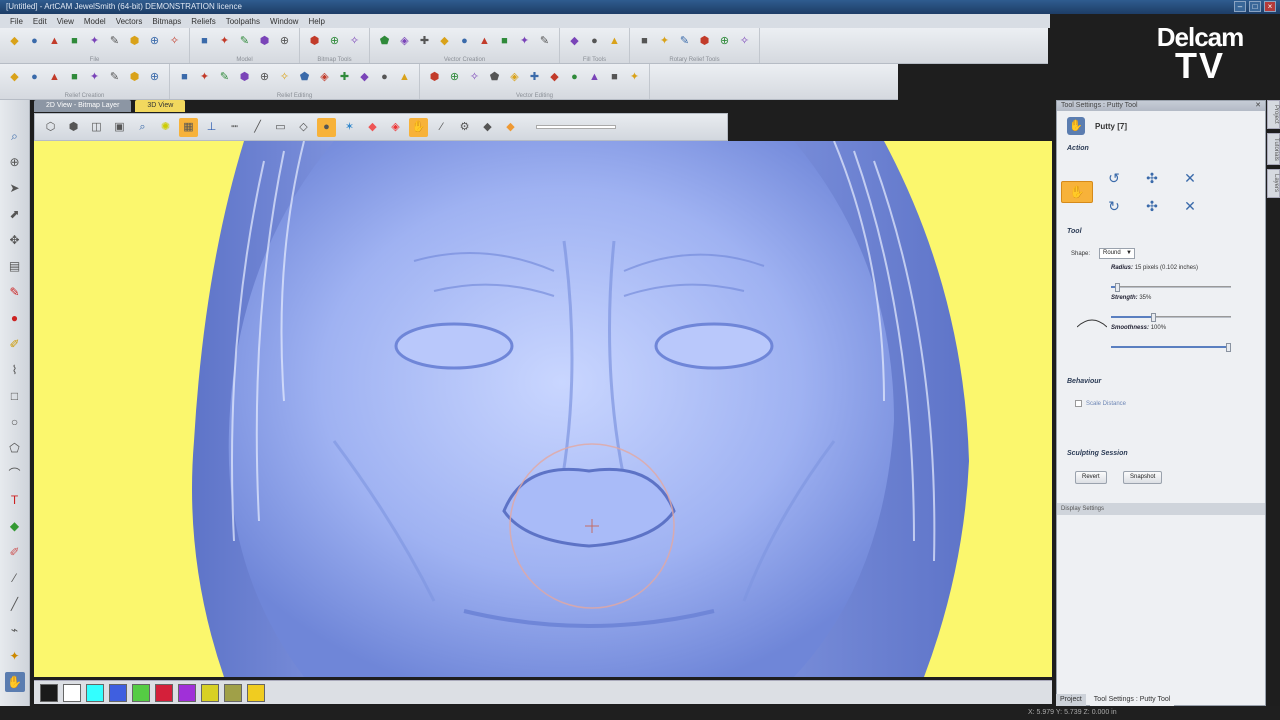 The image size is (1280, 720). I want to click on vedit-8-icon: ●, so click(574, 77).